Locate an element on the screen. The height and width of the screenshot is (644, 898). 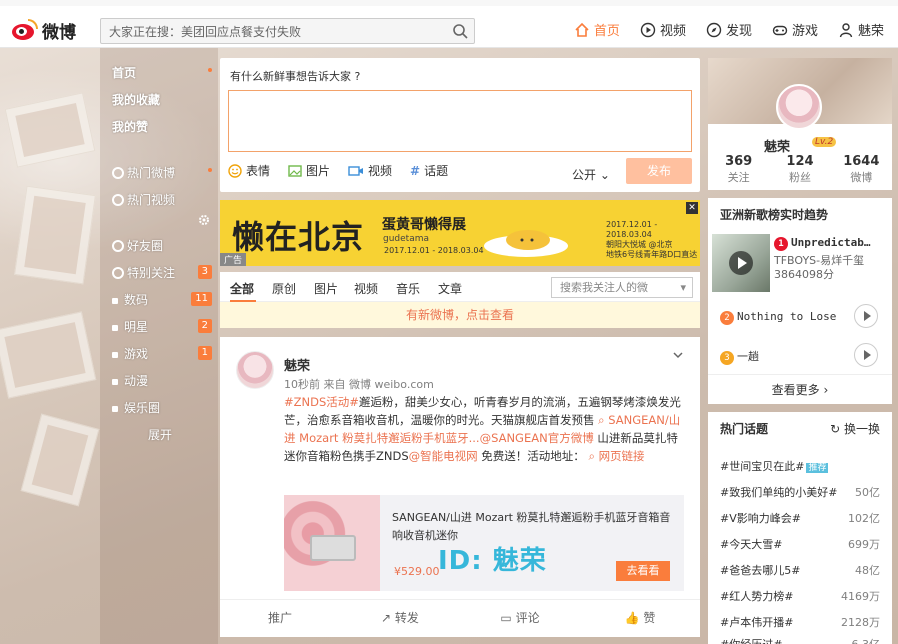
sidebar-item-anime: 动漫 is located at coordinates (130, 380).